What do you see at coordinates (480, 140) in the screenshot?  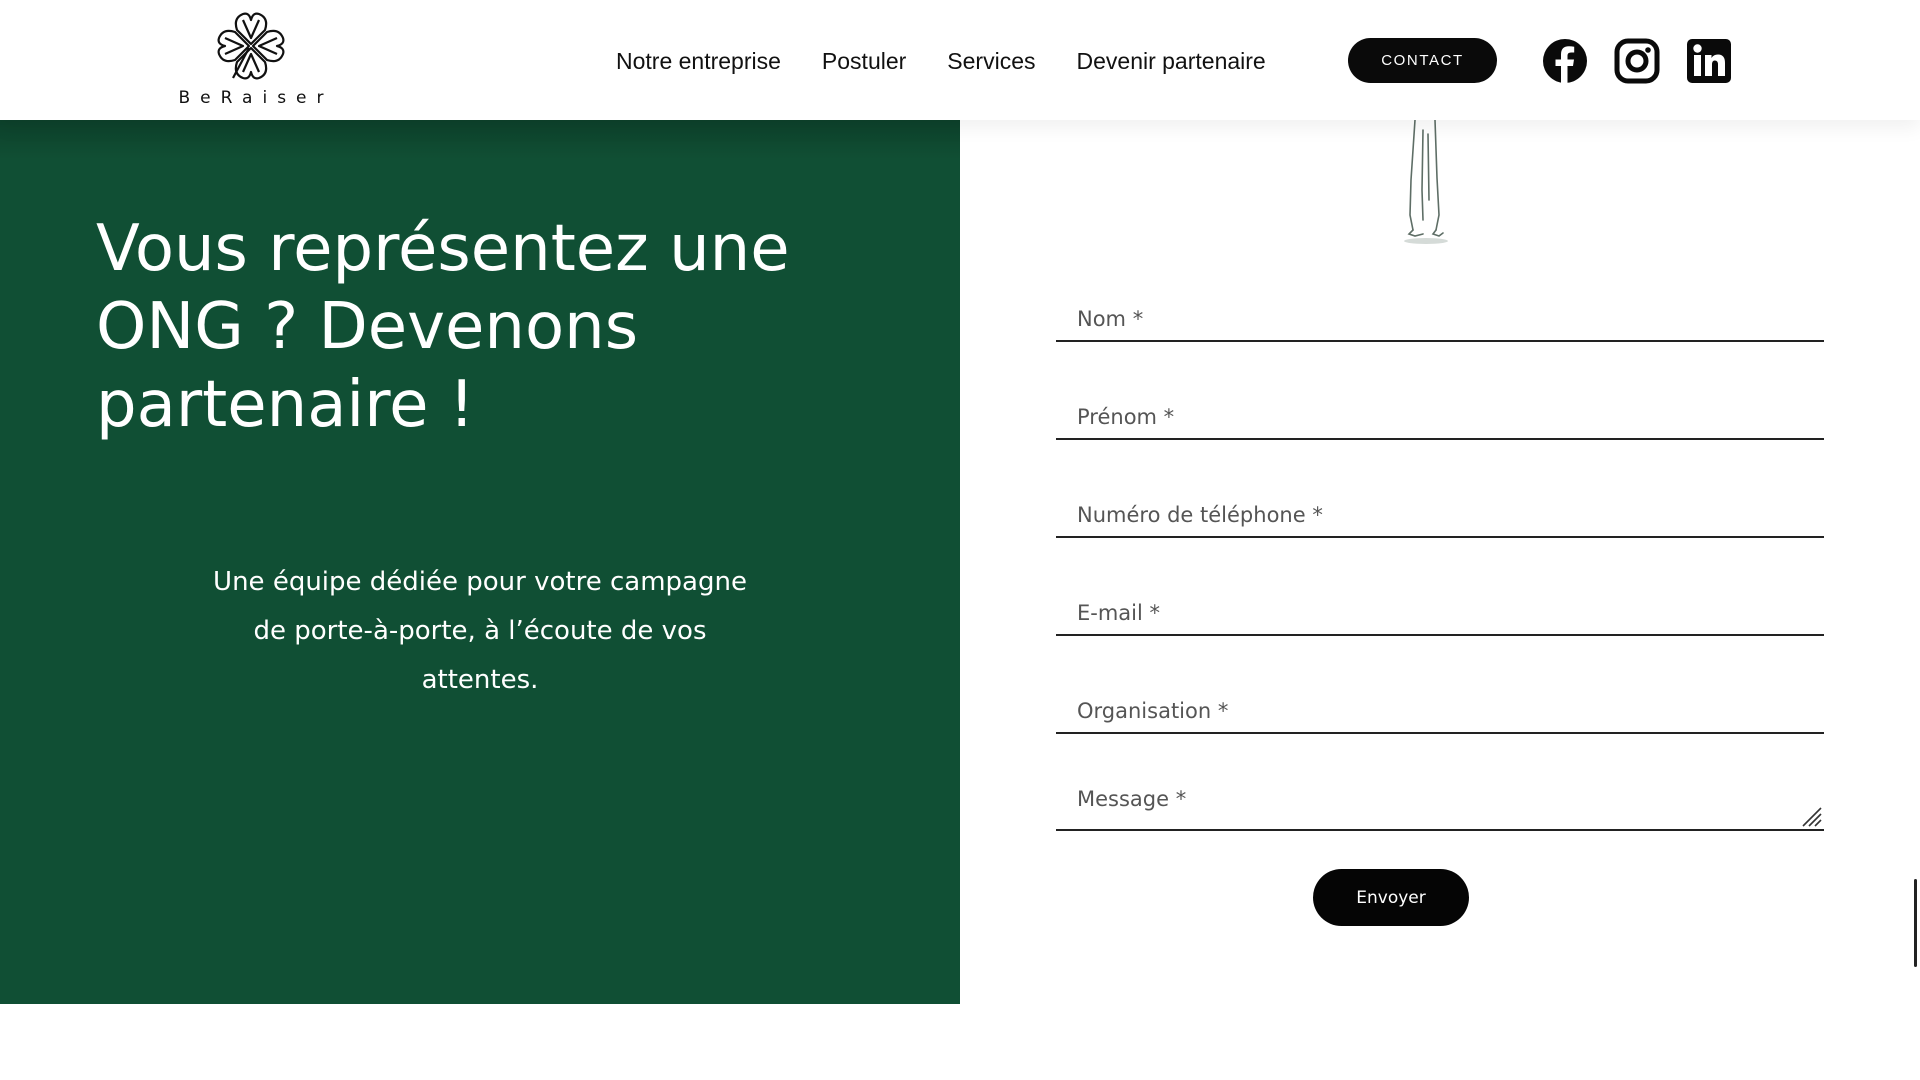 I see `hero-shadow` at bounding box center [480, 140].